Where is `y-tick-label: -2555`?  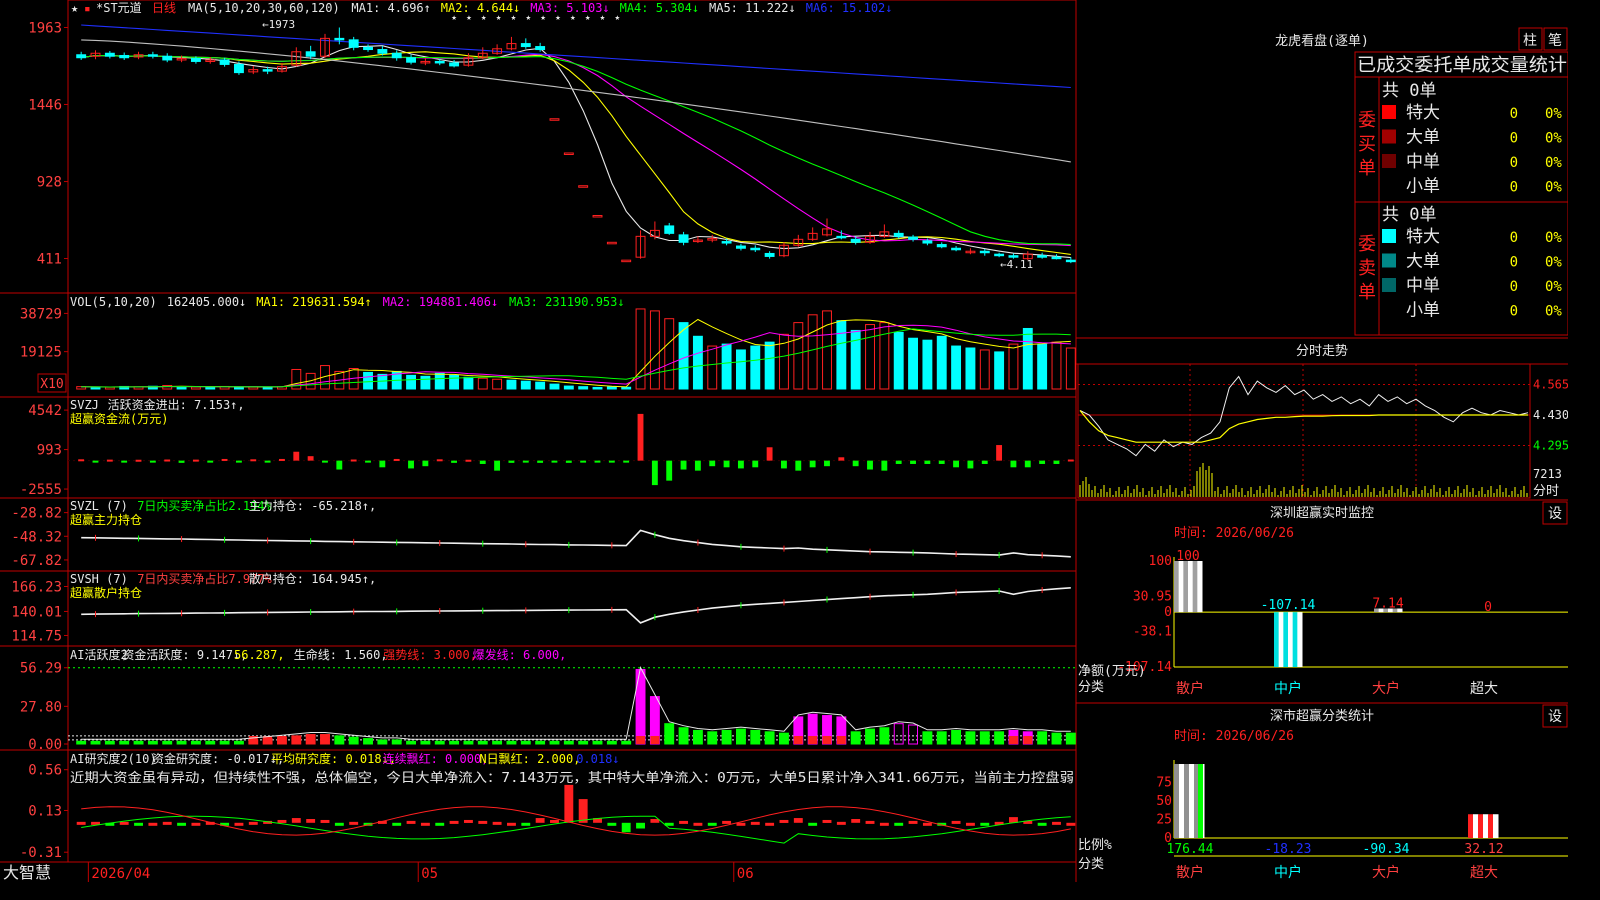 y-tick-label: -2555 is located at coordinates (41, 490).